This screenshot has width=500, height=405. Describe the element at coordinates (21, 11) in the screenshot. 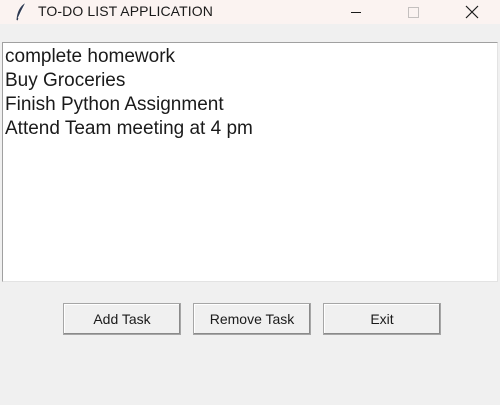

I see `feather-icon` at that location.